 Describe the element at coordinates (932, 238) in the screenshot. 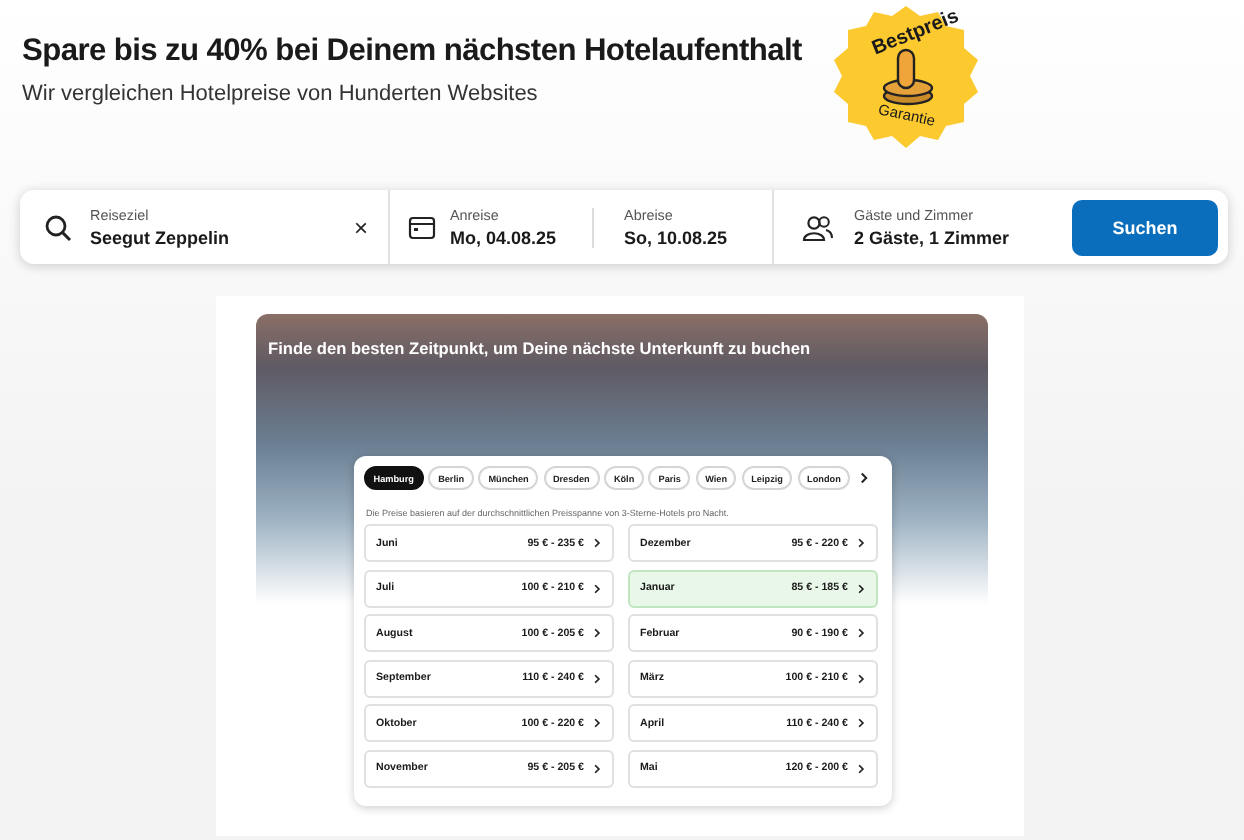

I see `field-value: 2 Gäste, 1 Zimmer` at that location.